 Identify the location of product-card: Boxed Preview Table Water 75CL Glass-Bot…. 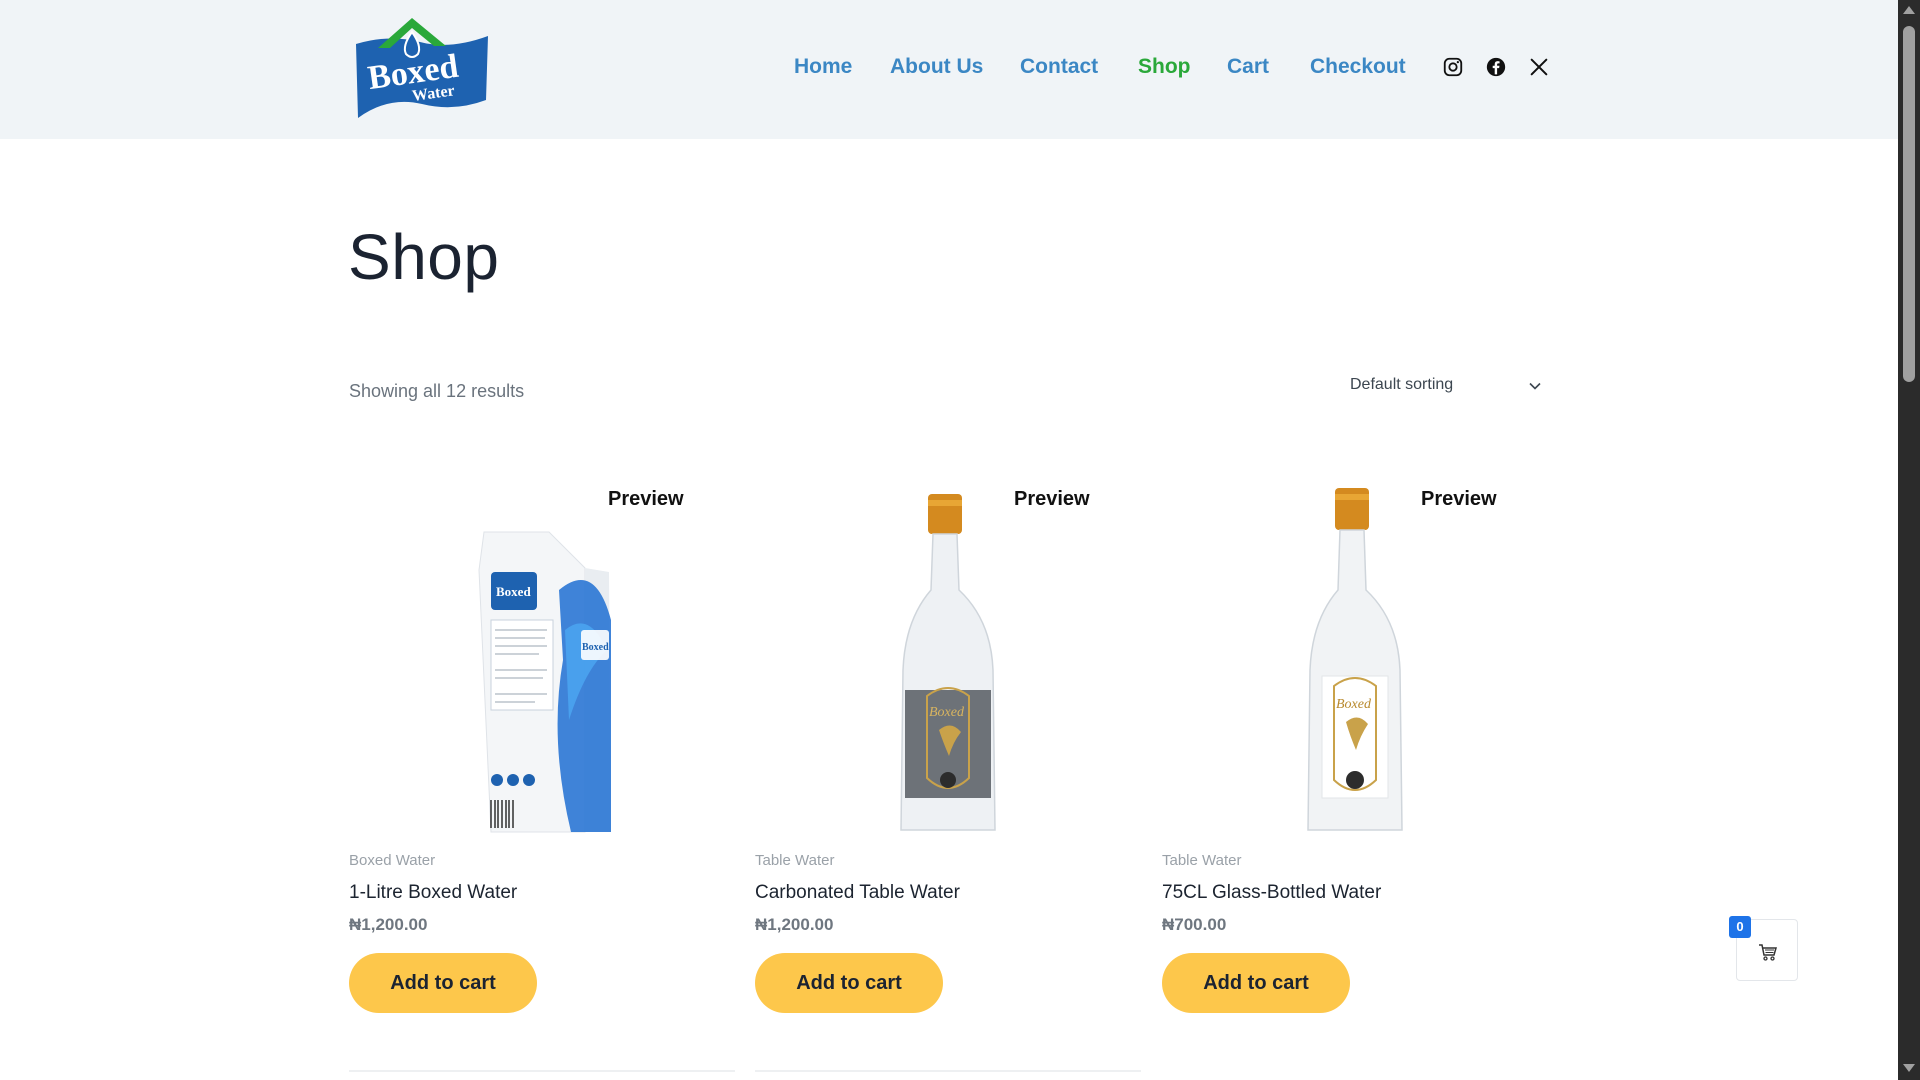
(1355, 750).